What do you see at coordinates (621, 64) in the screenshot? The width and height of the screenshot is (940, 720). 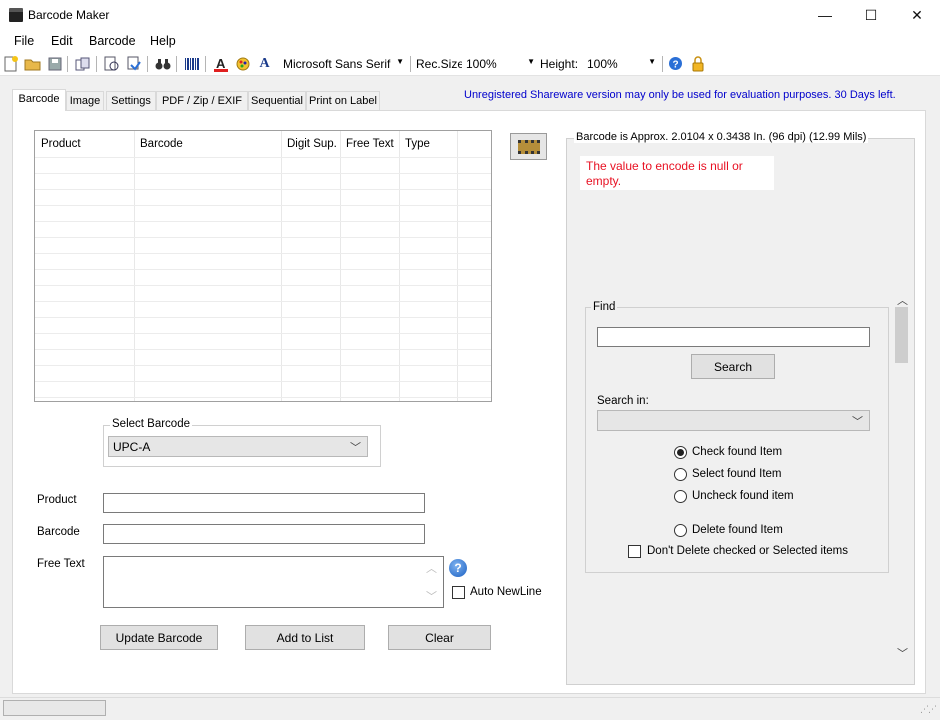 I see `height-select: 100% ▼` at bounding box center [621, 64].